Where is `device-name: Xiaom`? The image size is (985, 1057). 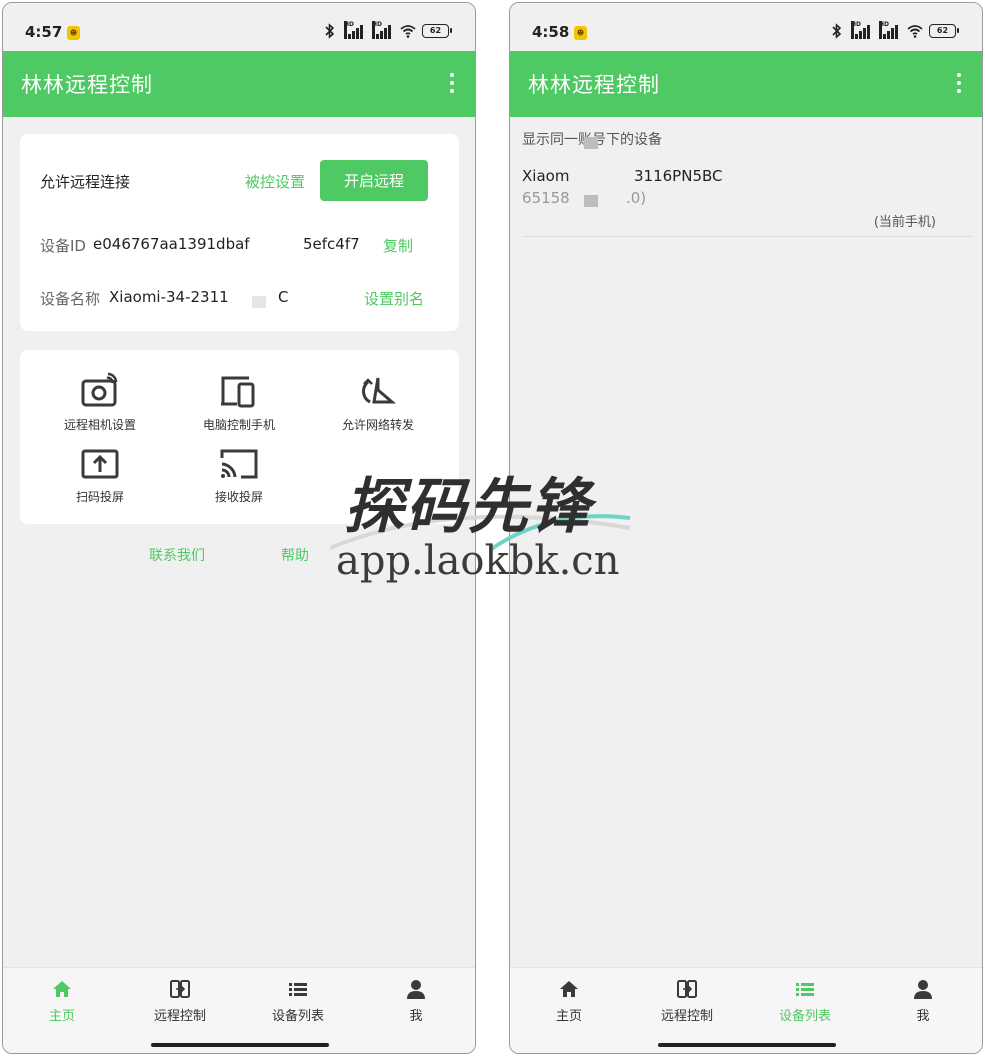 device-name: Xiaom is located at coordinates (546, 176).